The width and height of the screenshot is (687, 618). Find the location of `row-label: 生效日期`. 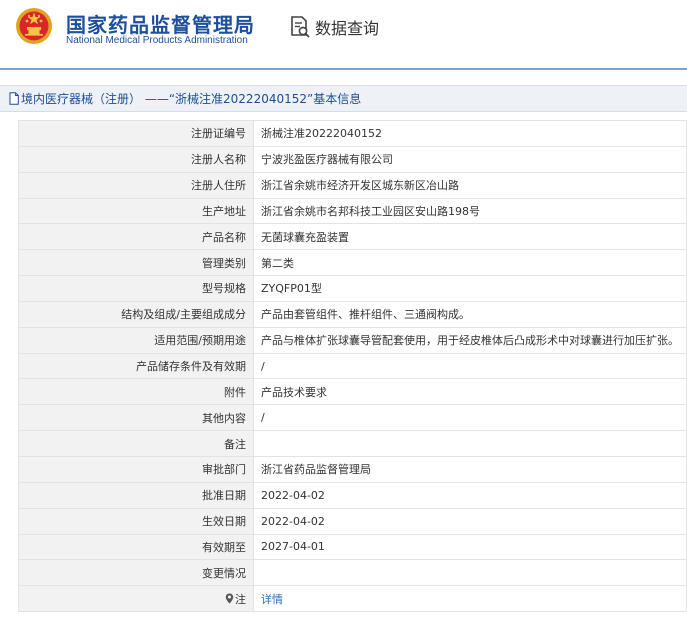

row-label: 生效日期 is located at coordinates (136, 521).